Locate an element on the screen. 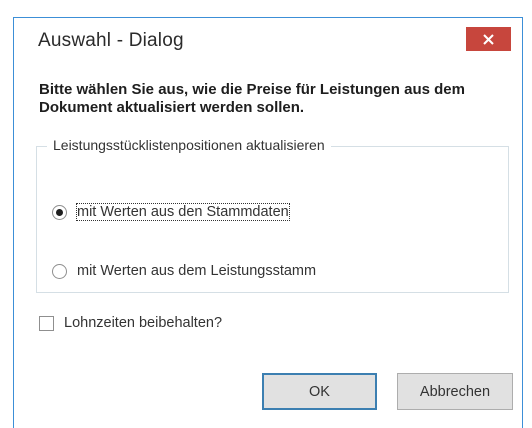 The image size is (532, 428). keep-labor-times-checkbox is located at coordinates (46, 323).